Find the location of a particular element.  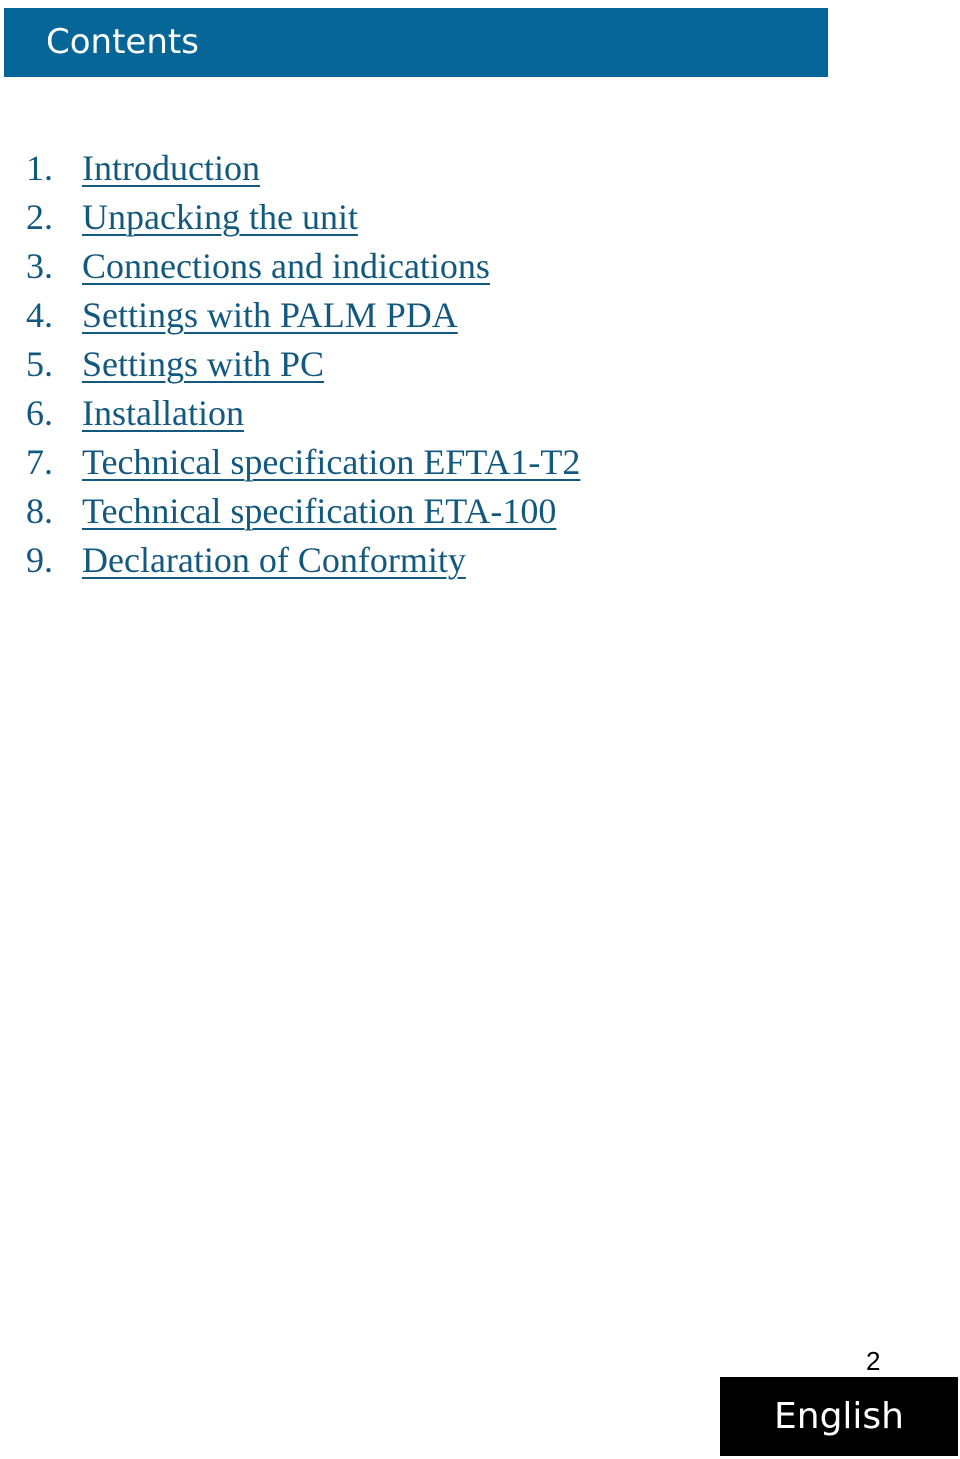

language-label: English is located at coordinates (839, 1416).